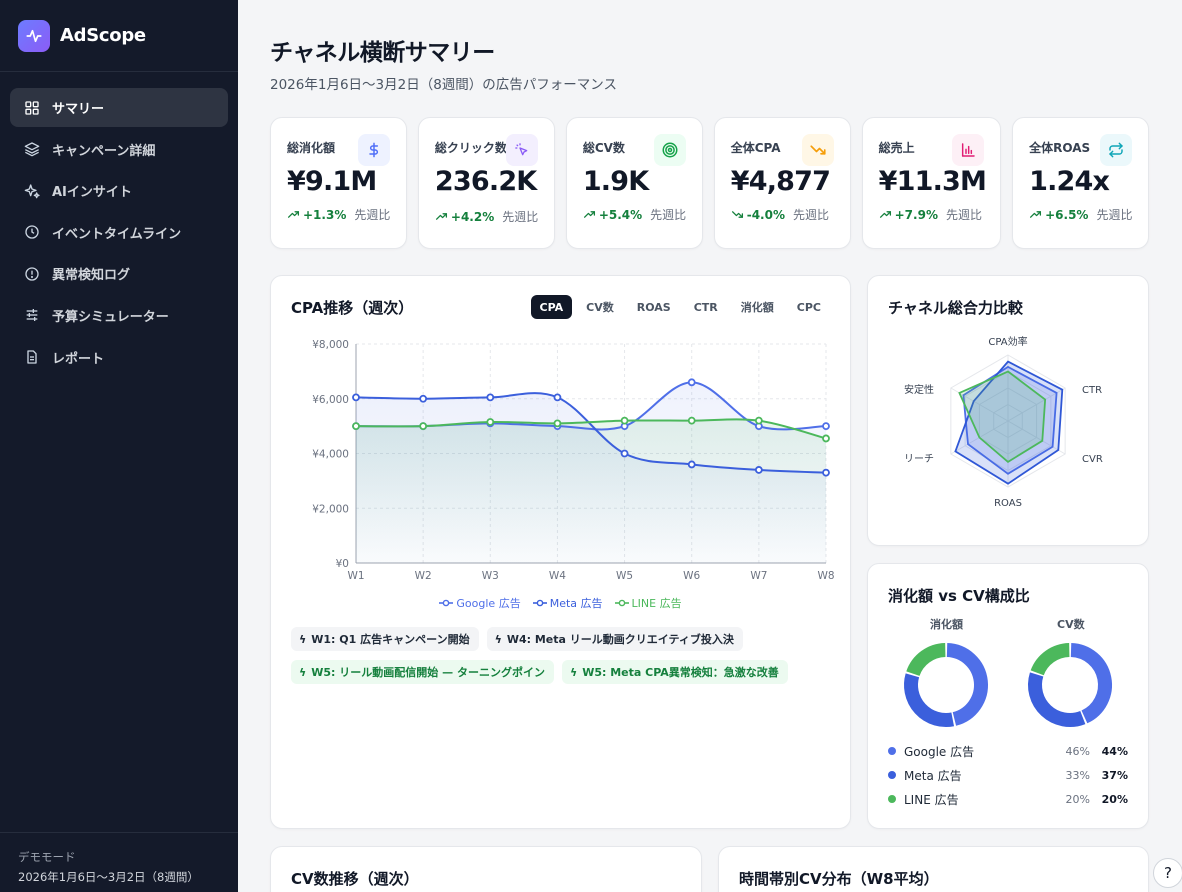  Describe the element at coordinates (119, 315) in the screenshot. I see `sidebar-item-budget-simulator: 予算シミュレーター` at that location.